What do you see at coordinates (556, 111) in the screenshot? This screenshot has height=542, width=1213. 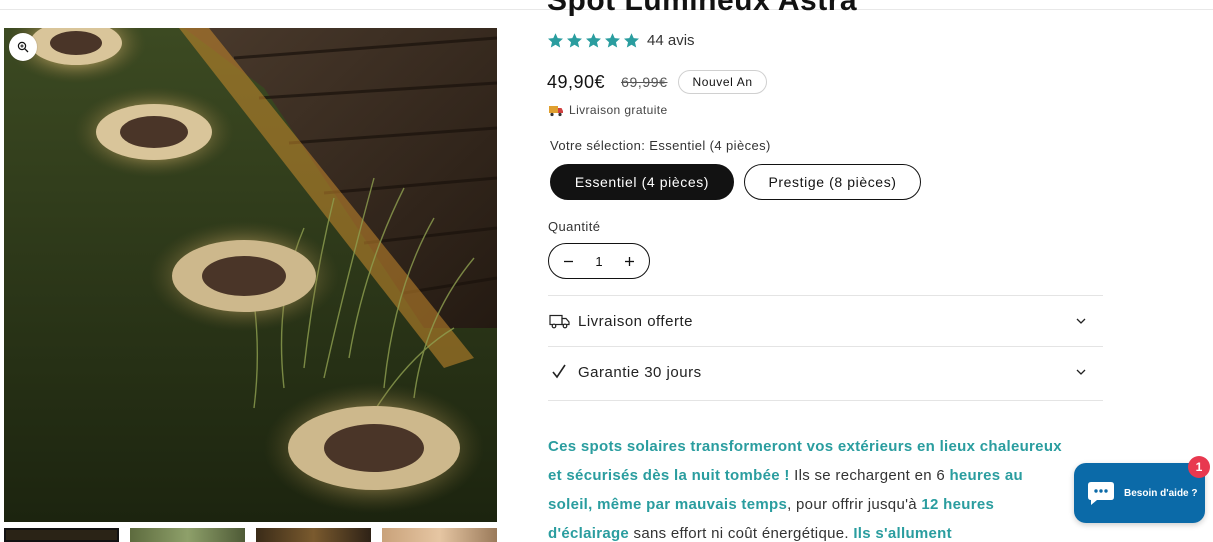 I see `delivery-truck-icon` at bounding box center [556, 111].